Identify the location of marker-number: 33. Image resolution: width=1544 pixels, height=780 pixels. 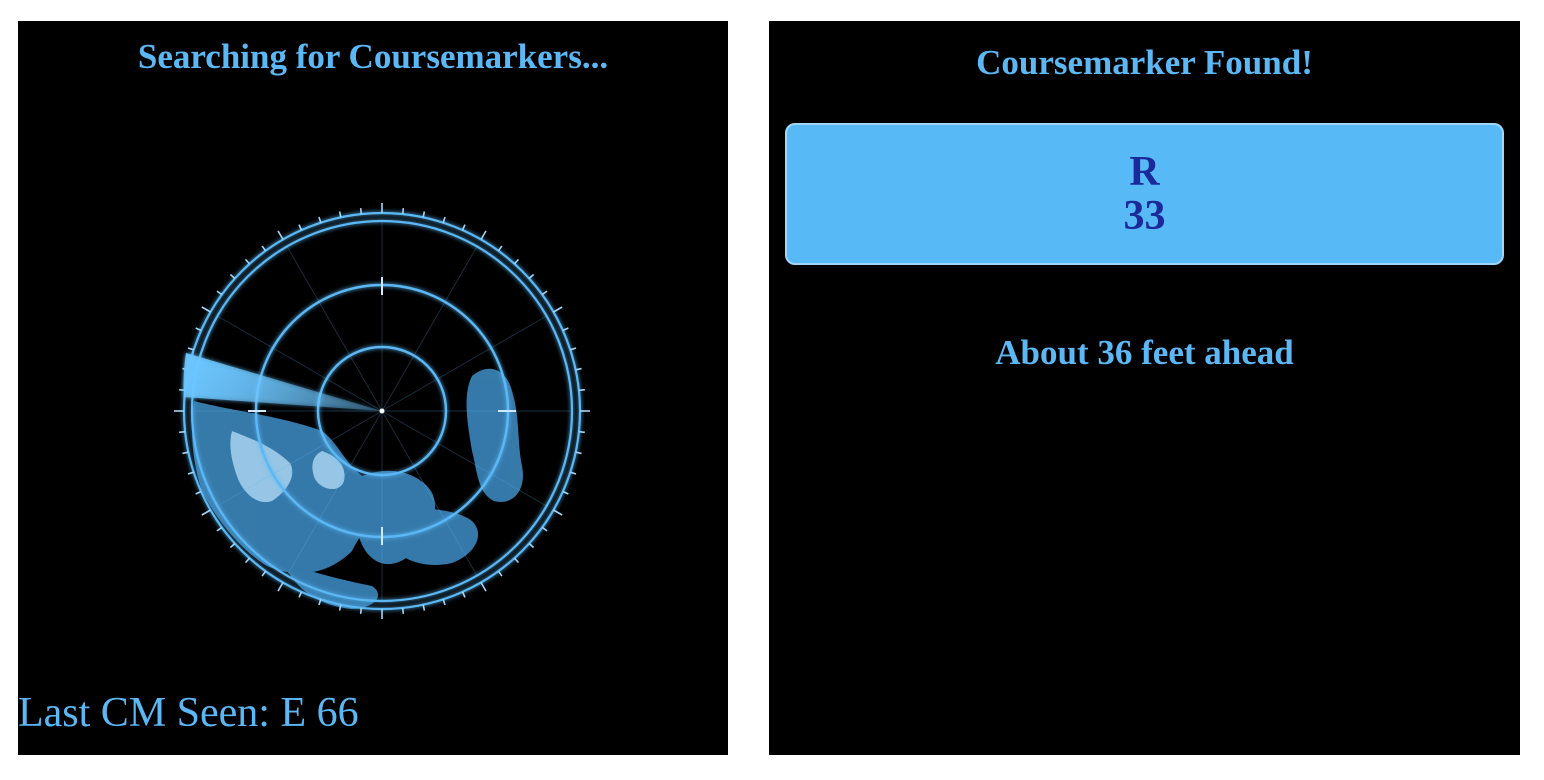
(1144, 216).